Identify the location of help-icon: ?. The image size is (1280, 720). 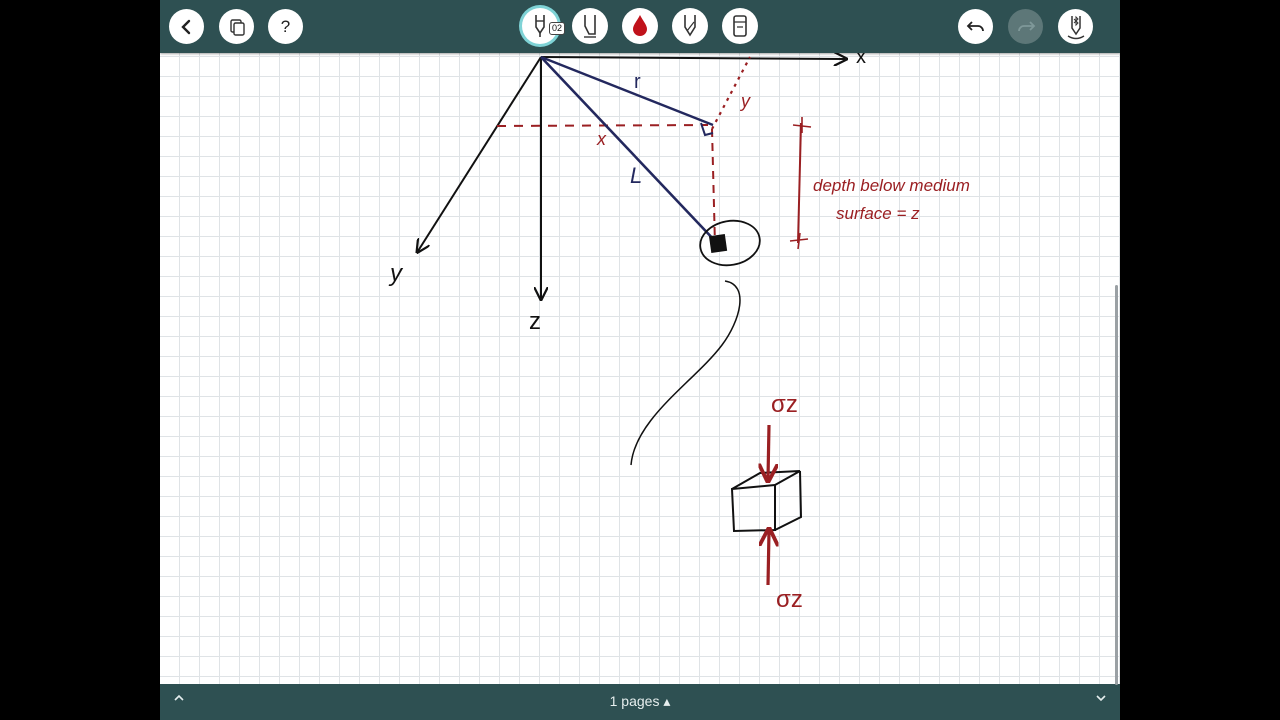
(285, 26).